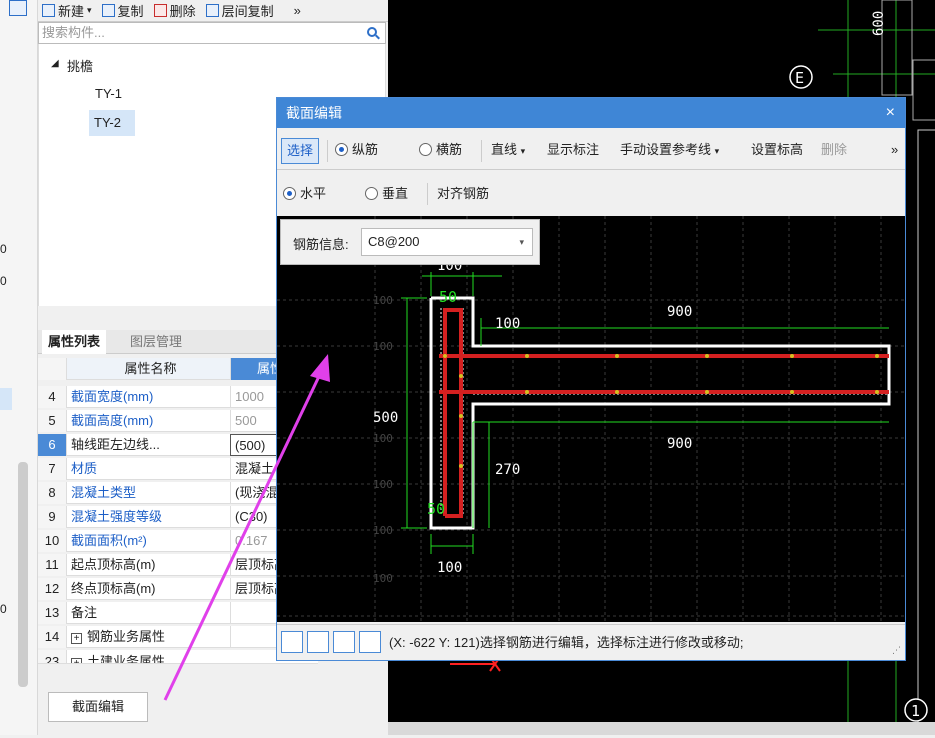 The height and width of the screenshot is (738, 935). Describe the element at coordinates (370, 642) in the screenshot. I see `add-point-icon` at that location.